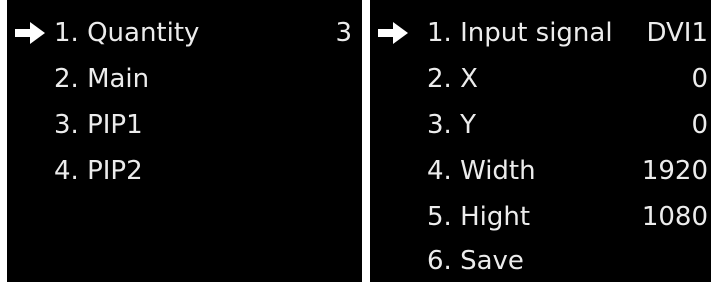 The image size is (711, 282). Describe the element at coordinates (127, 33) in the screenshot. I see `menu-item-label: 1. Quantity` at that location.